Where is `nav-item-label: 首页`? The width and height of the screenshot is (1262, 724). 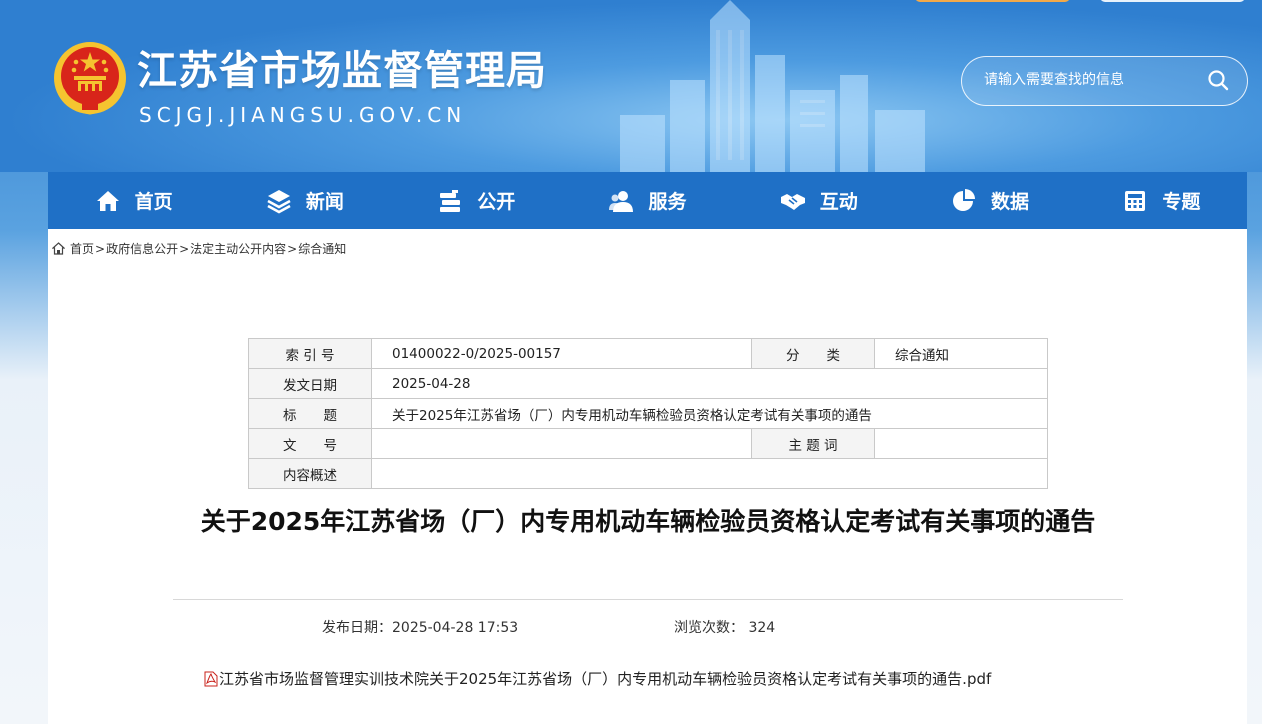
nav-item-label: 首页 is located at coordinates (153, 202).